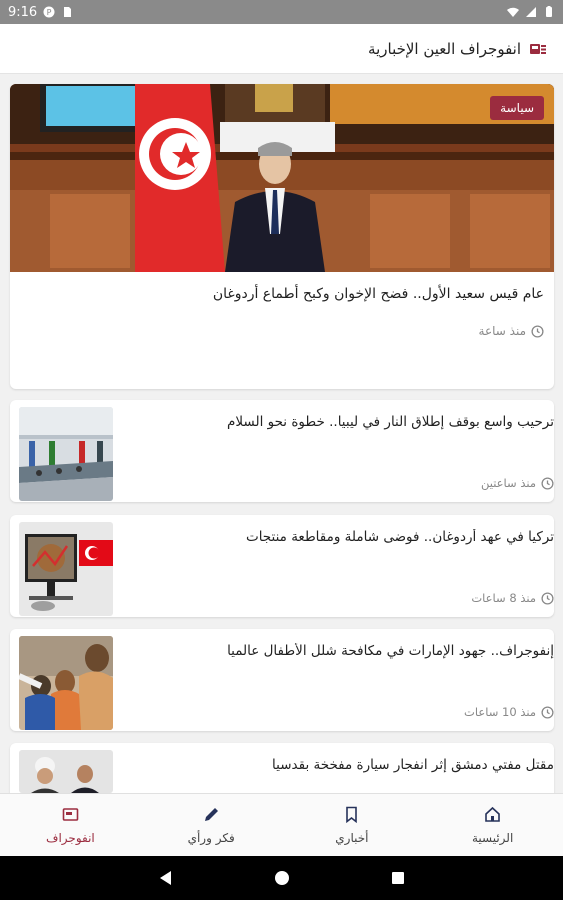  Describe the element at coordinates (70, 837) in the screenshot. I see `nav-infographic-label: انفوجراف` at that location.